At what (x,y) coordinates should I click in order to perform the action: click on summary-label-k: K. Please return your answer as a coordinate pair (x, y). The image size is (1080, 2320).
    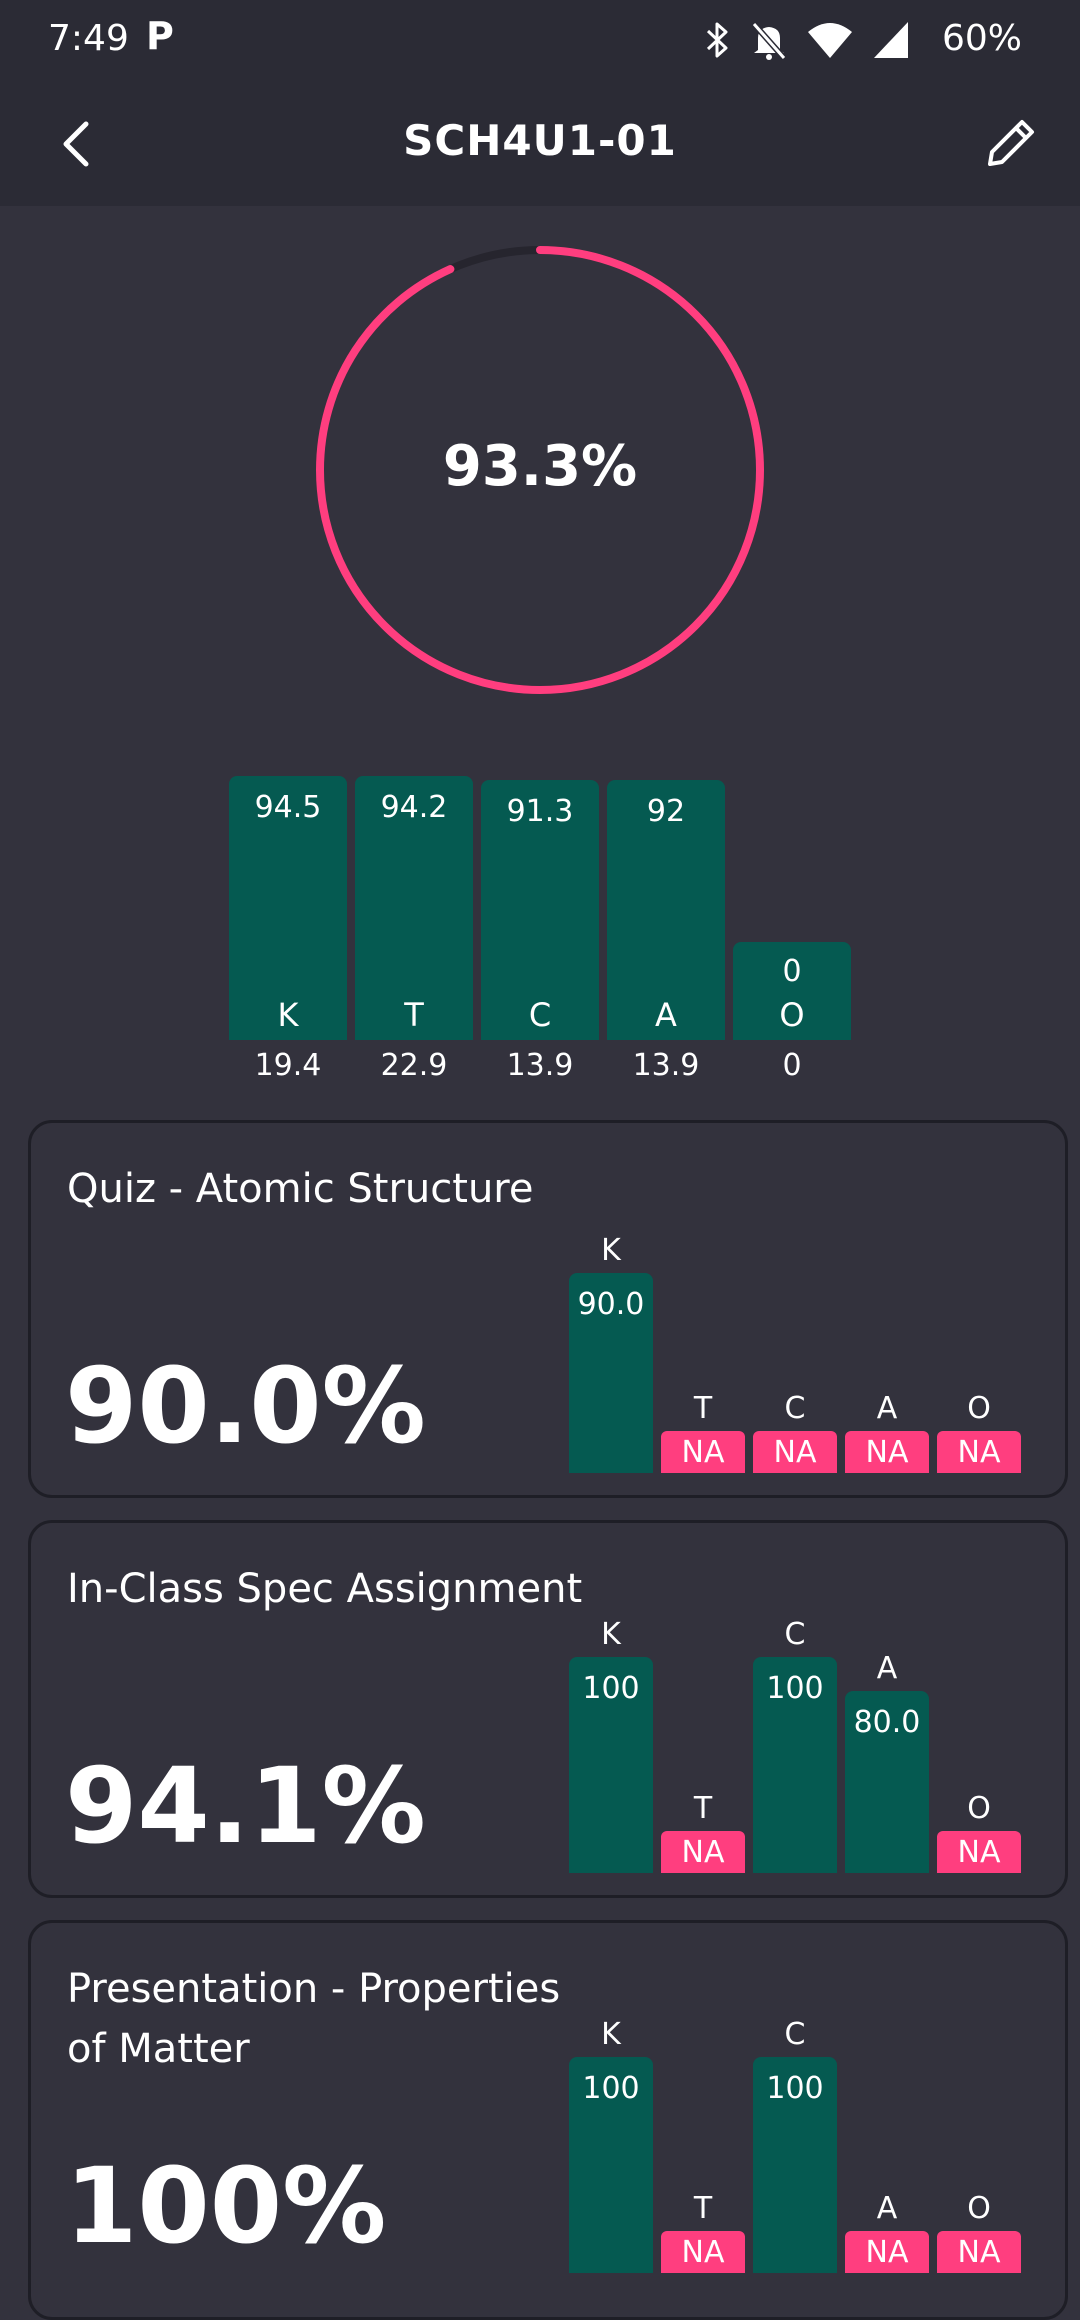
    Looking at the image, I should click on (288, 1015).